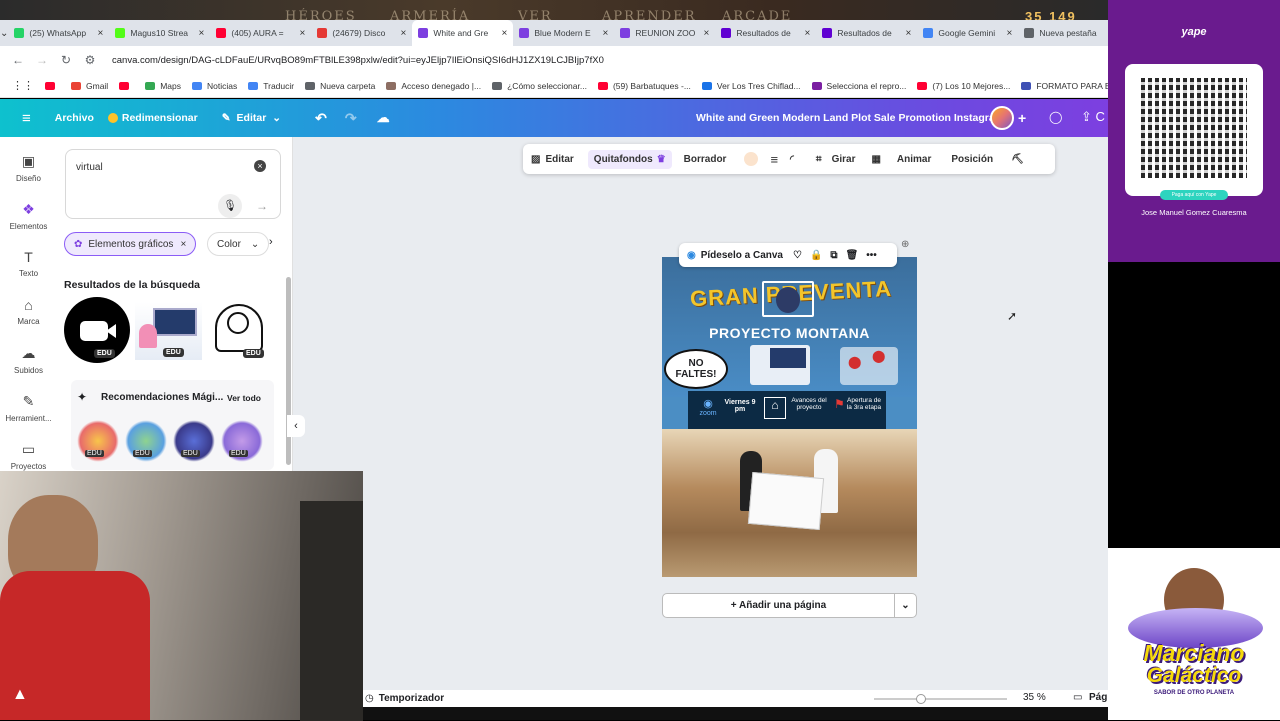 This screenshot has width=1280, height=721. I want to click on bookmark-item: Gmail, so click(89, 86).